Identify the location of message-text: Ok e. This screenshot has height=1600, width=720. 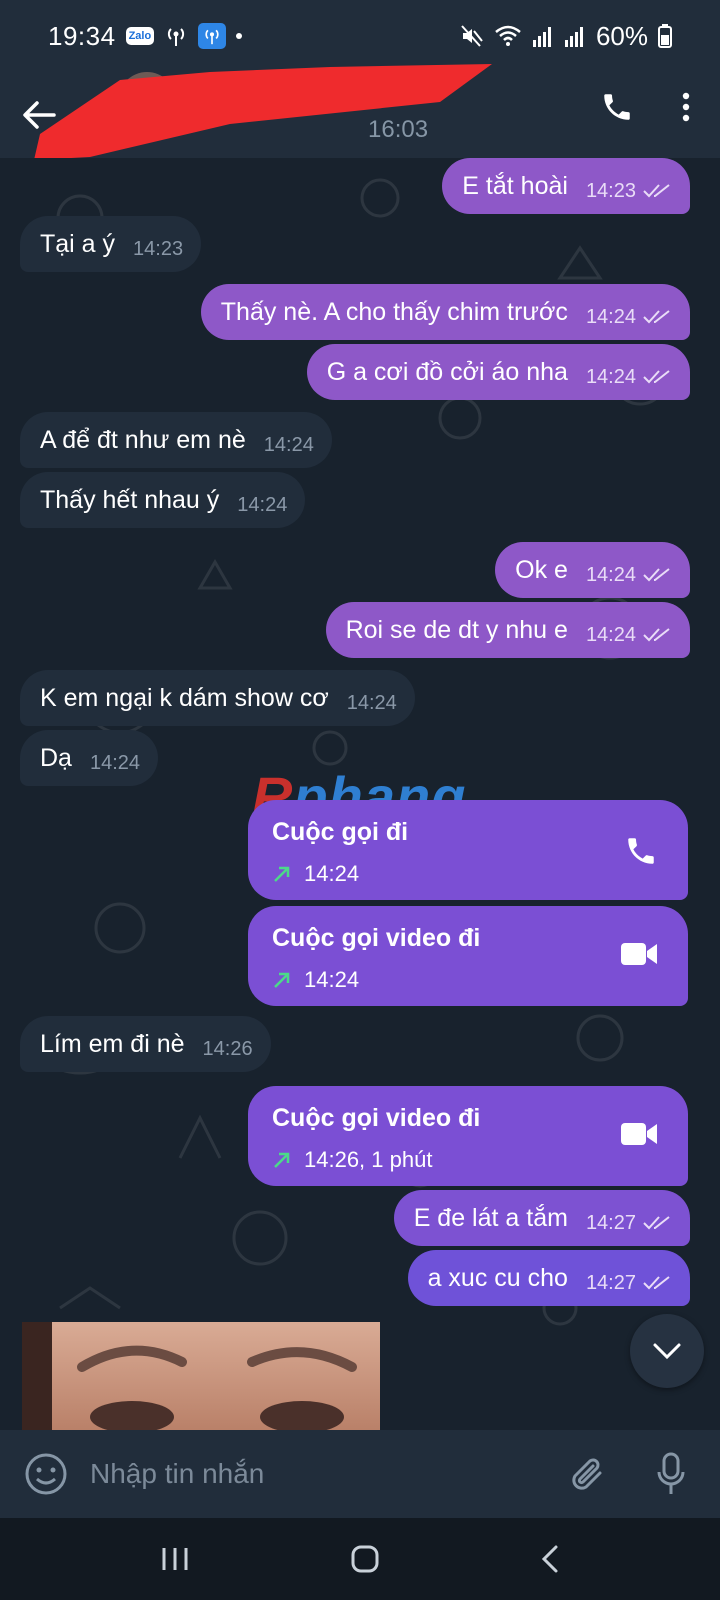
(541, 569).